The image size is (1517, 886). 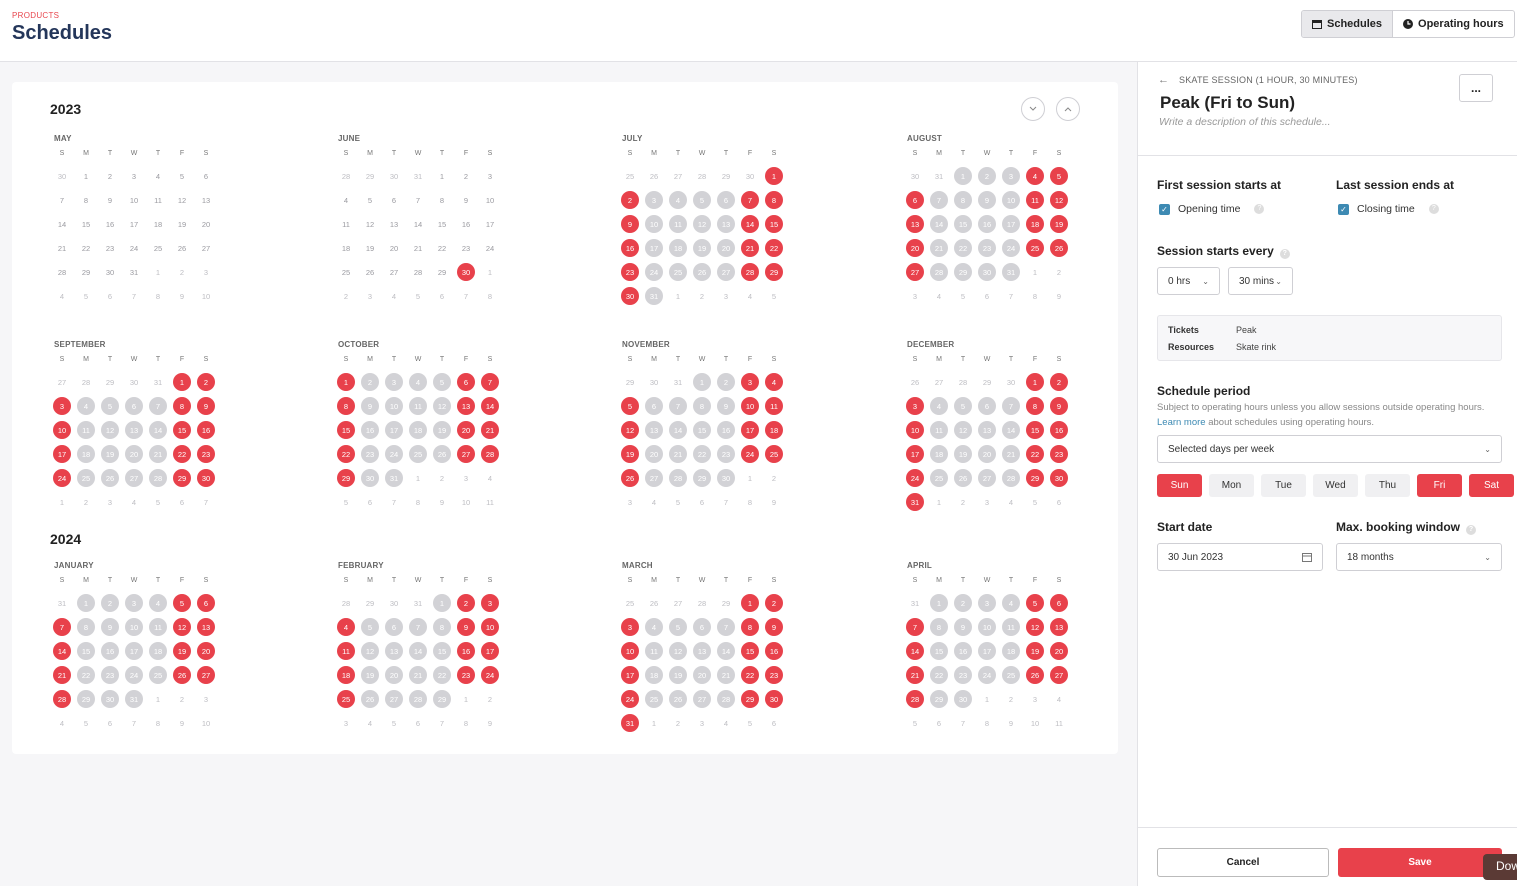 I want to click on start-date-input: 30 Jun 2023, so click(x=1240, y=557).